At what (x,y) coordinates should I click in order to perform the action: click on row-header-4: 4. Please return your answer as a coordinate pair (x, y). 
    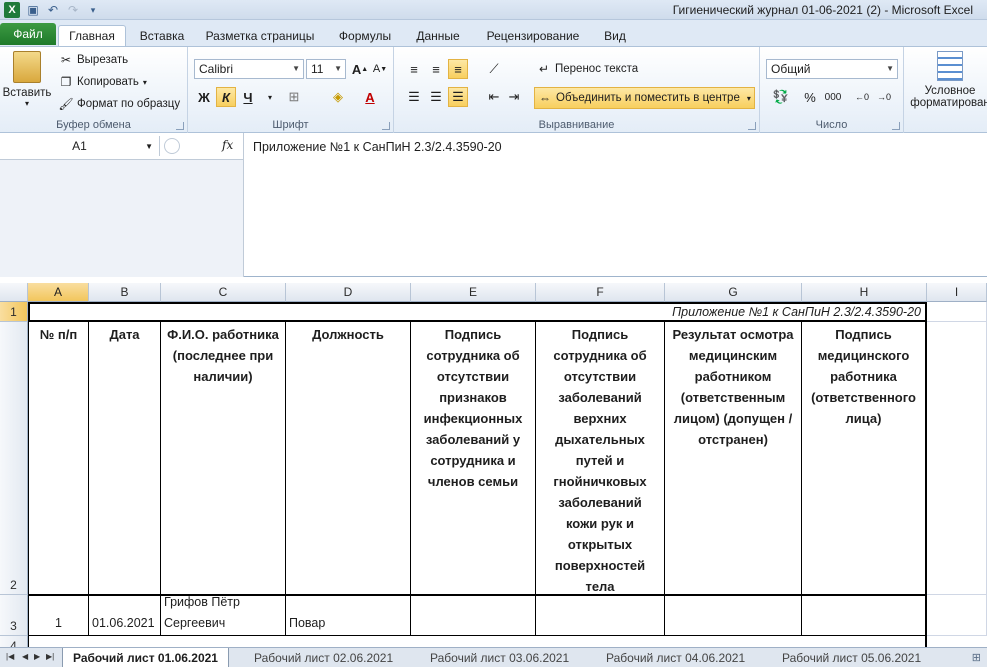
    Looking at the image, I should click on (14, 641).